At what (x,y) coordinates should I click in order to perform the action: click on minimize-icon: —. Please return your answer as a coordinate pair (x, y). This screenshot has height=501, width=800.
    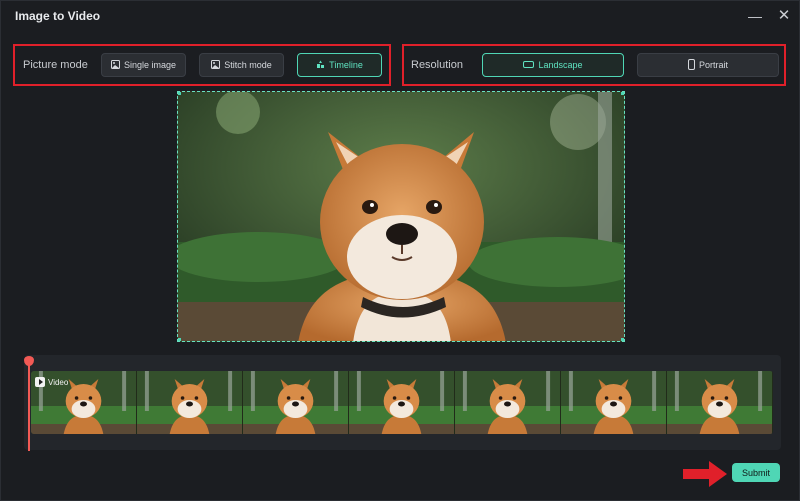
    Looking at the image, I should click on (755, 16).